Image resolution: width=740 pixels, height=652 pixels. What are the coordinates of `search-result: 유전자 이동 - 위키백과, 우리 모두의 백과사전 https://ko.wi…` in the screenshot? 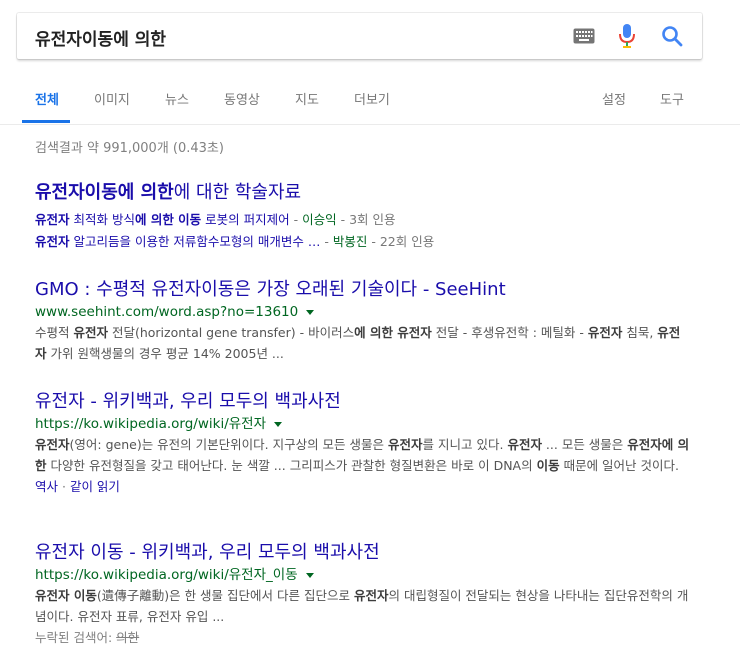 It's located at (362, 594).